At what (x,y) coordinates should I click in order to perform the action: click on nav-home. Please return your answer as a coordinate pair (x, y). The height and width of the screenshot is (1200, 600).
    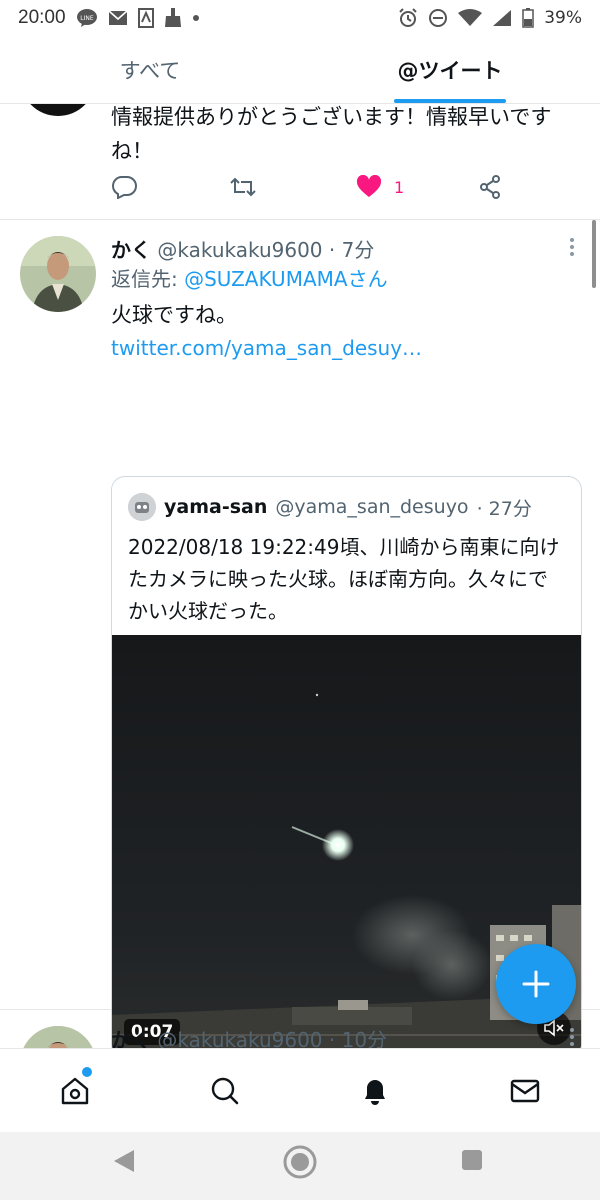
    Looking at the image, I should click on (75, 1090).